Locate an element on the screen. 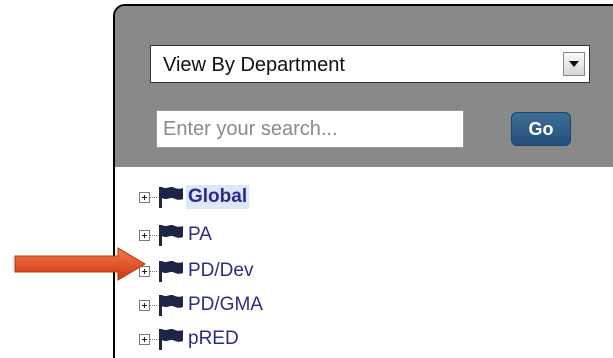 The image size is (613, 358). tree-item-pred: pRED is located at coordinates (190, 339).